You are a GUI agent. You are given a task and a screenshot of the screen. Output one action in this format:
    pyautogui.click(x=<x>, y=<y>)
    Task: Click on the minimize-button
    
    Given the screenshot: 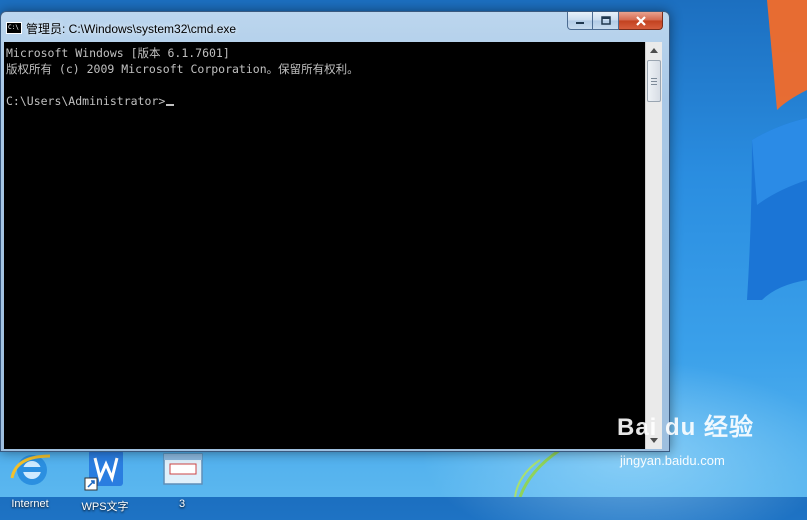 What is the action you would take?
    pyautogui.click(x=580, y=21)
    